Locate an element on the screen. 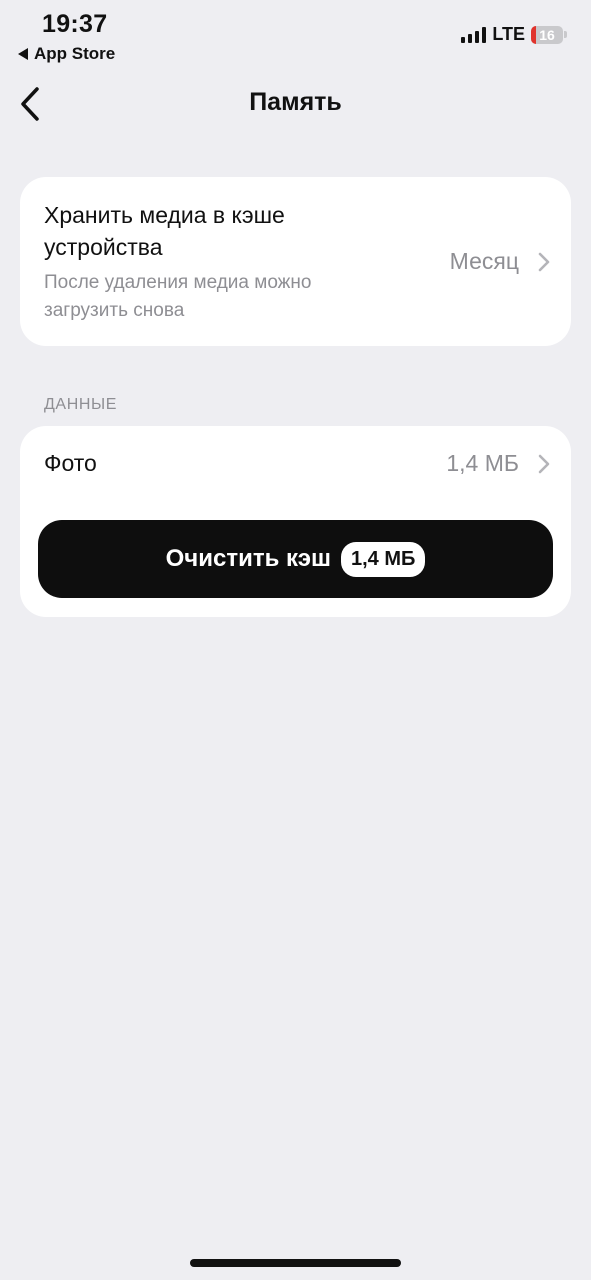 Image resolution: width=591 pixels, height=1280 pixels. back-app-label: App Store is located at coordinates (75, 53).